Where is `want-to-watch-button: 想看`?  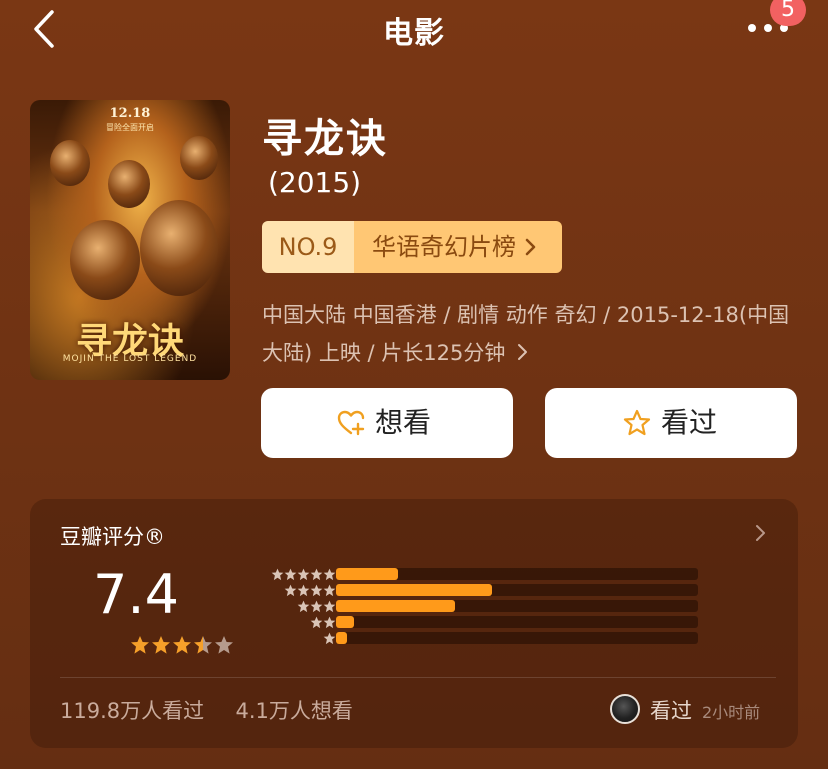 want-to-watch-button: 想看 is located at coordinates (387, 423).